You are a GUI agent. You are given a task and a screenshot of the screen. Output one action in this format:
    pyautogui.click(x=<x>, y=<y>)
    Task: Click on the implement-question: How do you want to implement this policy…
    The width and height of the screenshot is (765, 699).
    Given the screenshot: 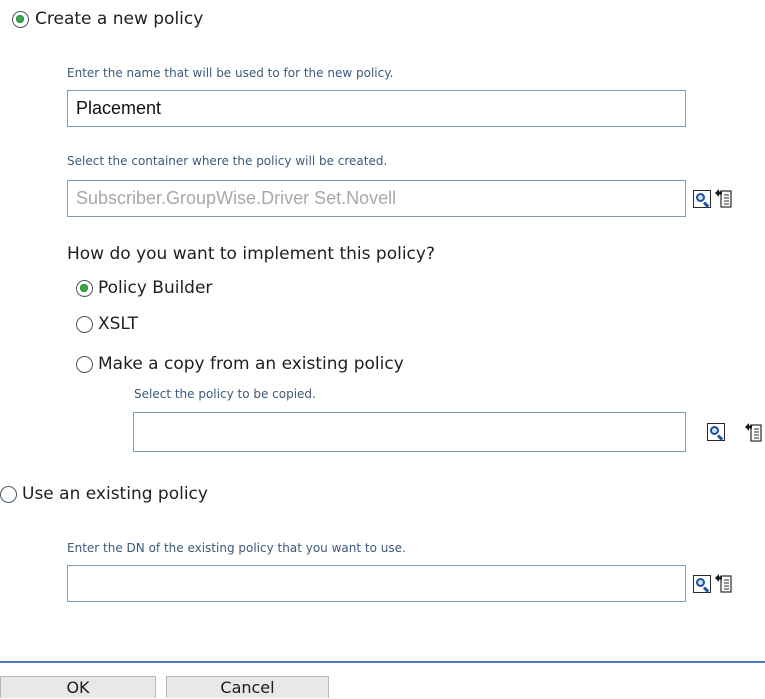 What is the action you would take?
    pyautogui.click(x=251, y=254)
    